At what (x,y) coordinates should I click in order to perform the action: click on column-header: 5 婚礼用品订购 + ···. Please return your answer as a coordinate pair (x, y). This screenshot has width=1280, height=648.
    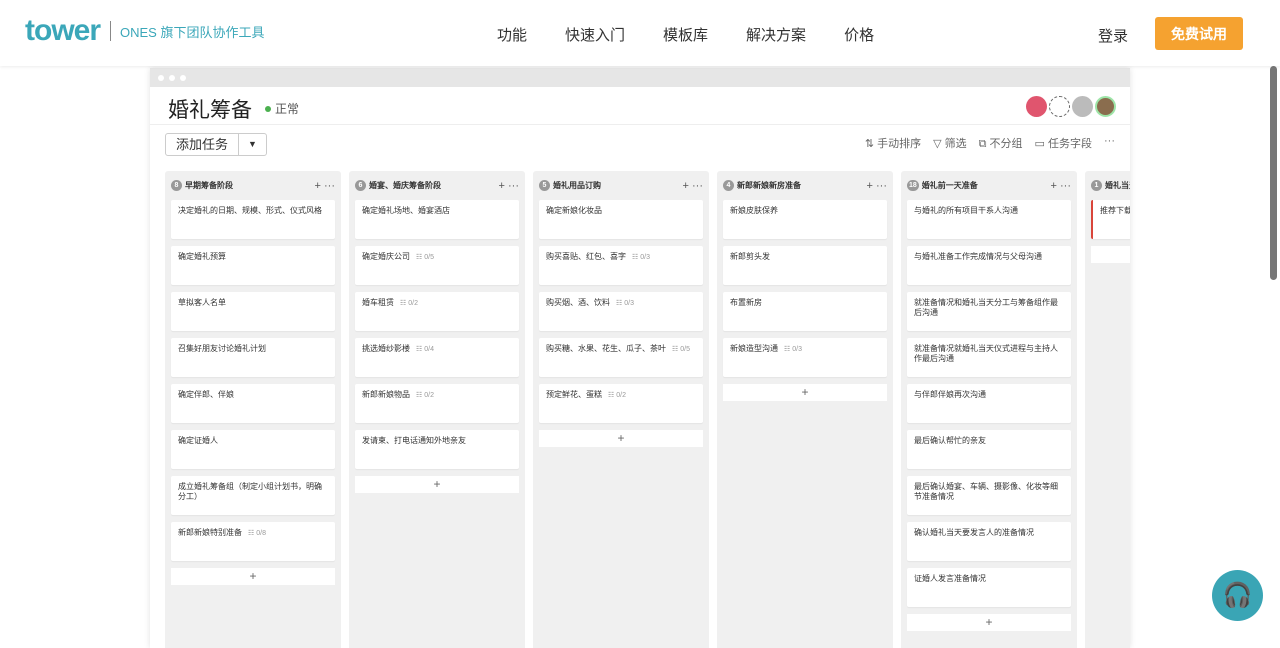
    Looking at the image, I should click on (621, 185).